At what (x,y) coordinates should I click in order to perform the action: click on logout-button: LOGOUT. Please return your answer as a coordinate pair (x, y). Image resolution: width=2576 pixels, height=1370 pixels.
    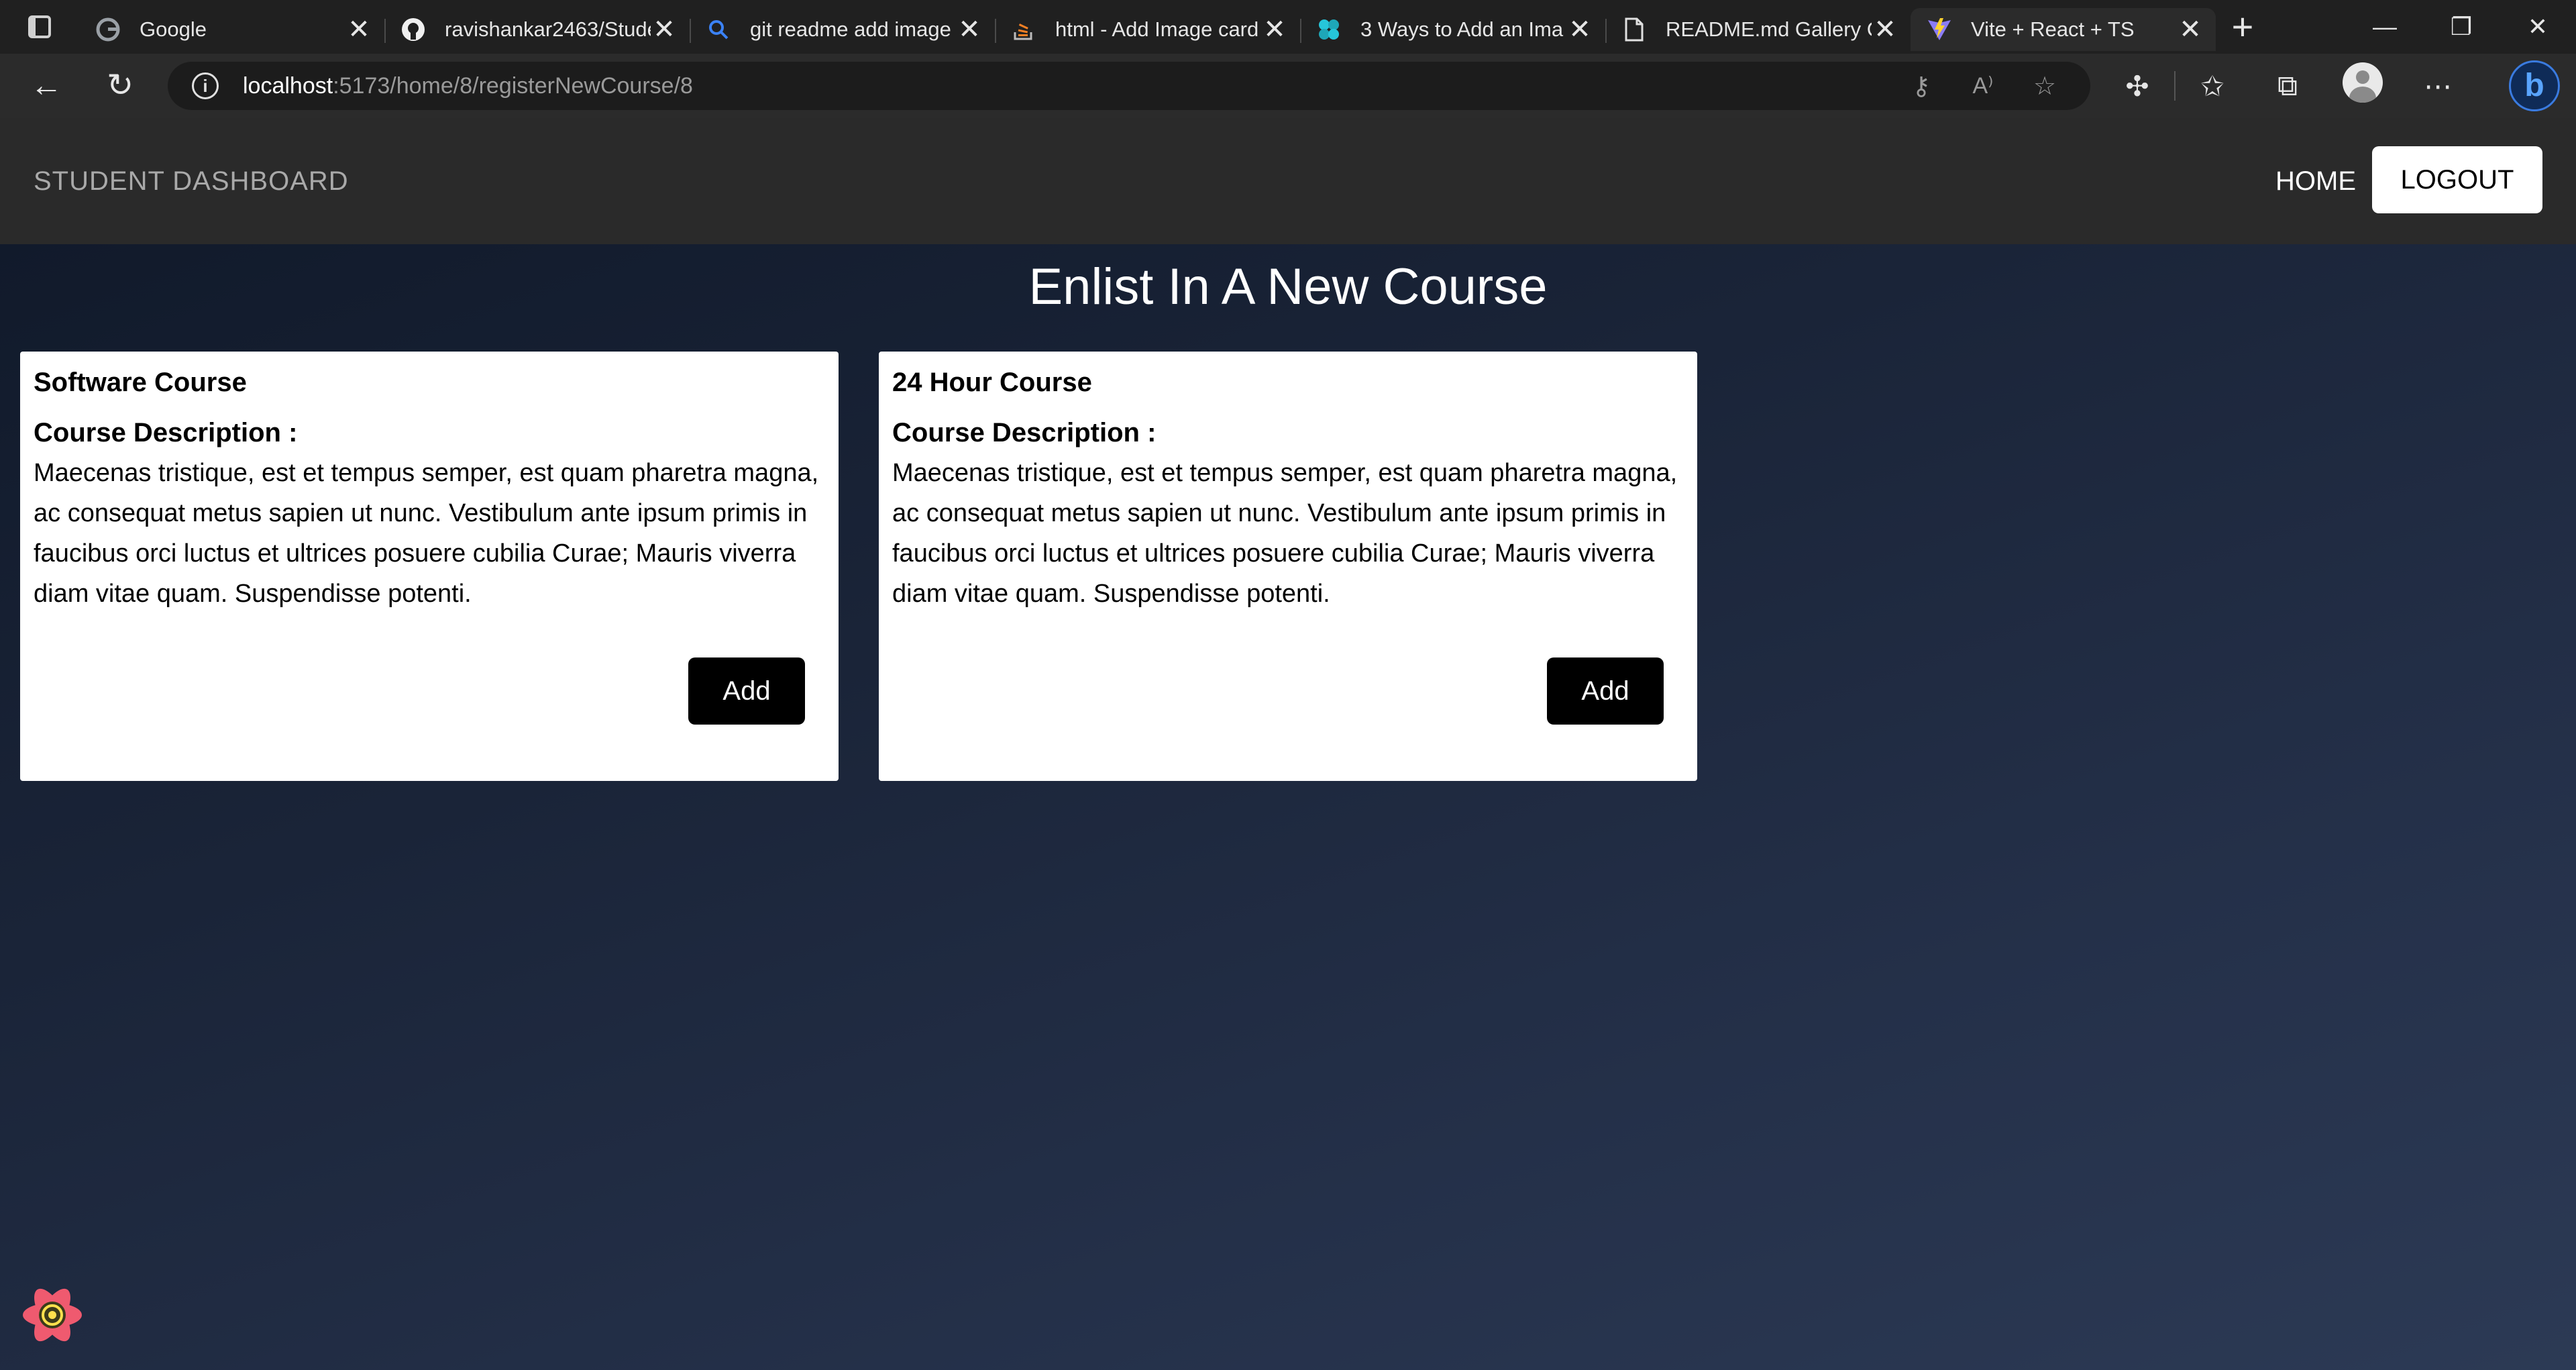
    Looking at the image, I should click on (2457, 179).